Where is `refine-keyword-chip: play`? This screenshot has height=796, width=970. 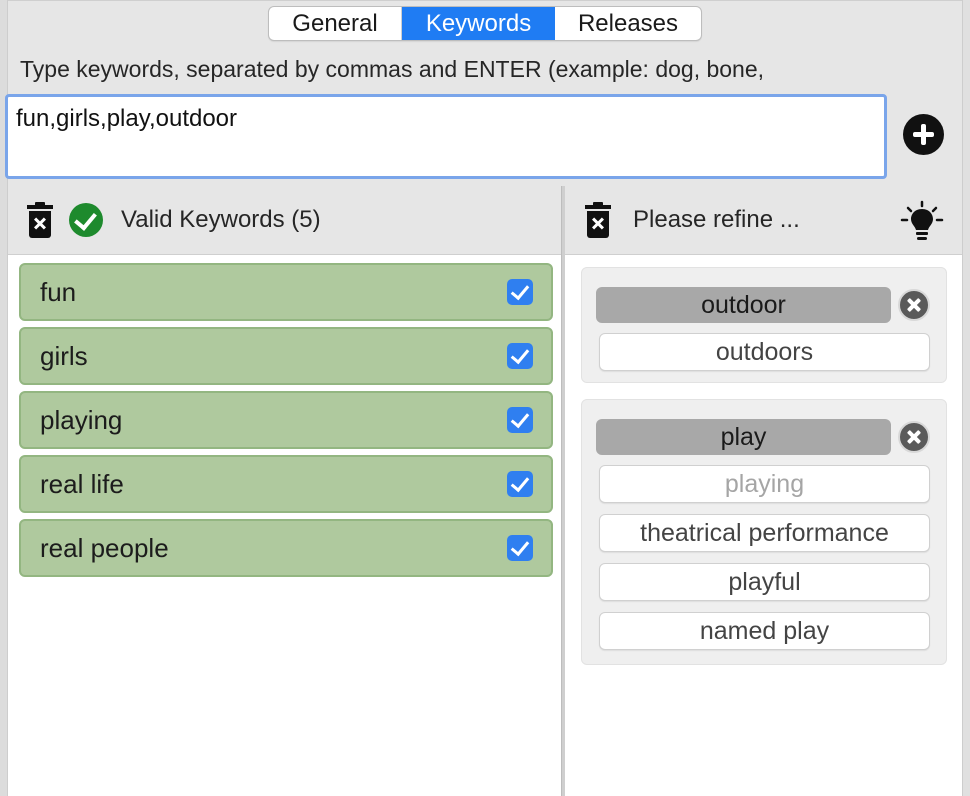 refine-keyword-chip: play is located at coordinates (743, 437).